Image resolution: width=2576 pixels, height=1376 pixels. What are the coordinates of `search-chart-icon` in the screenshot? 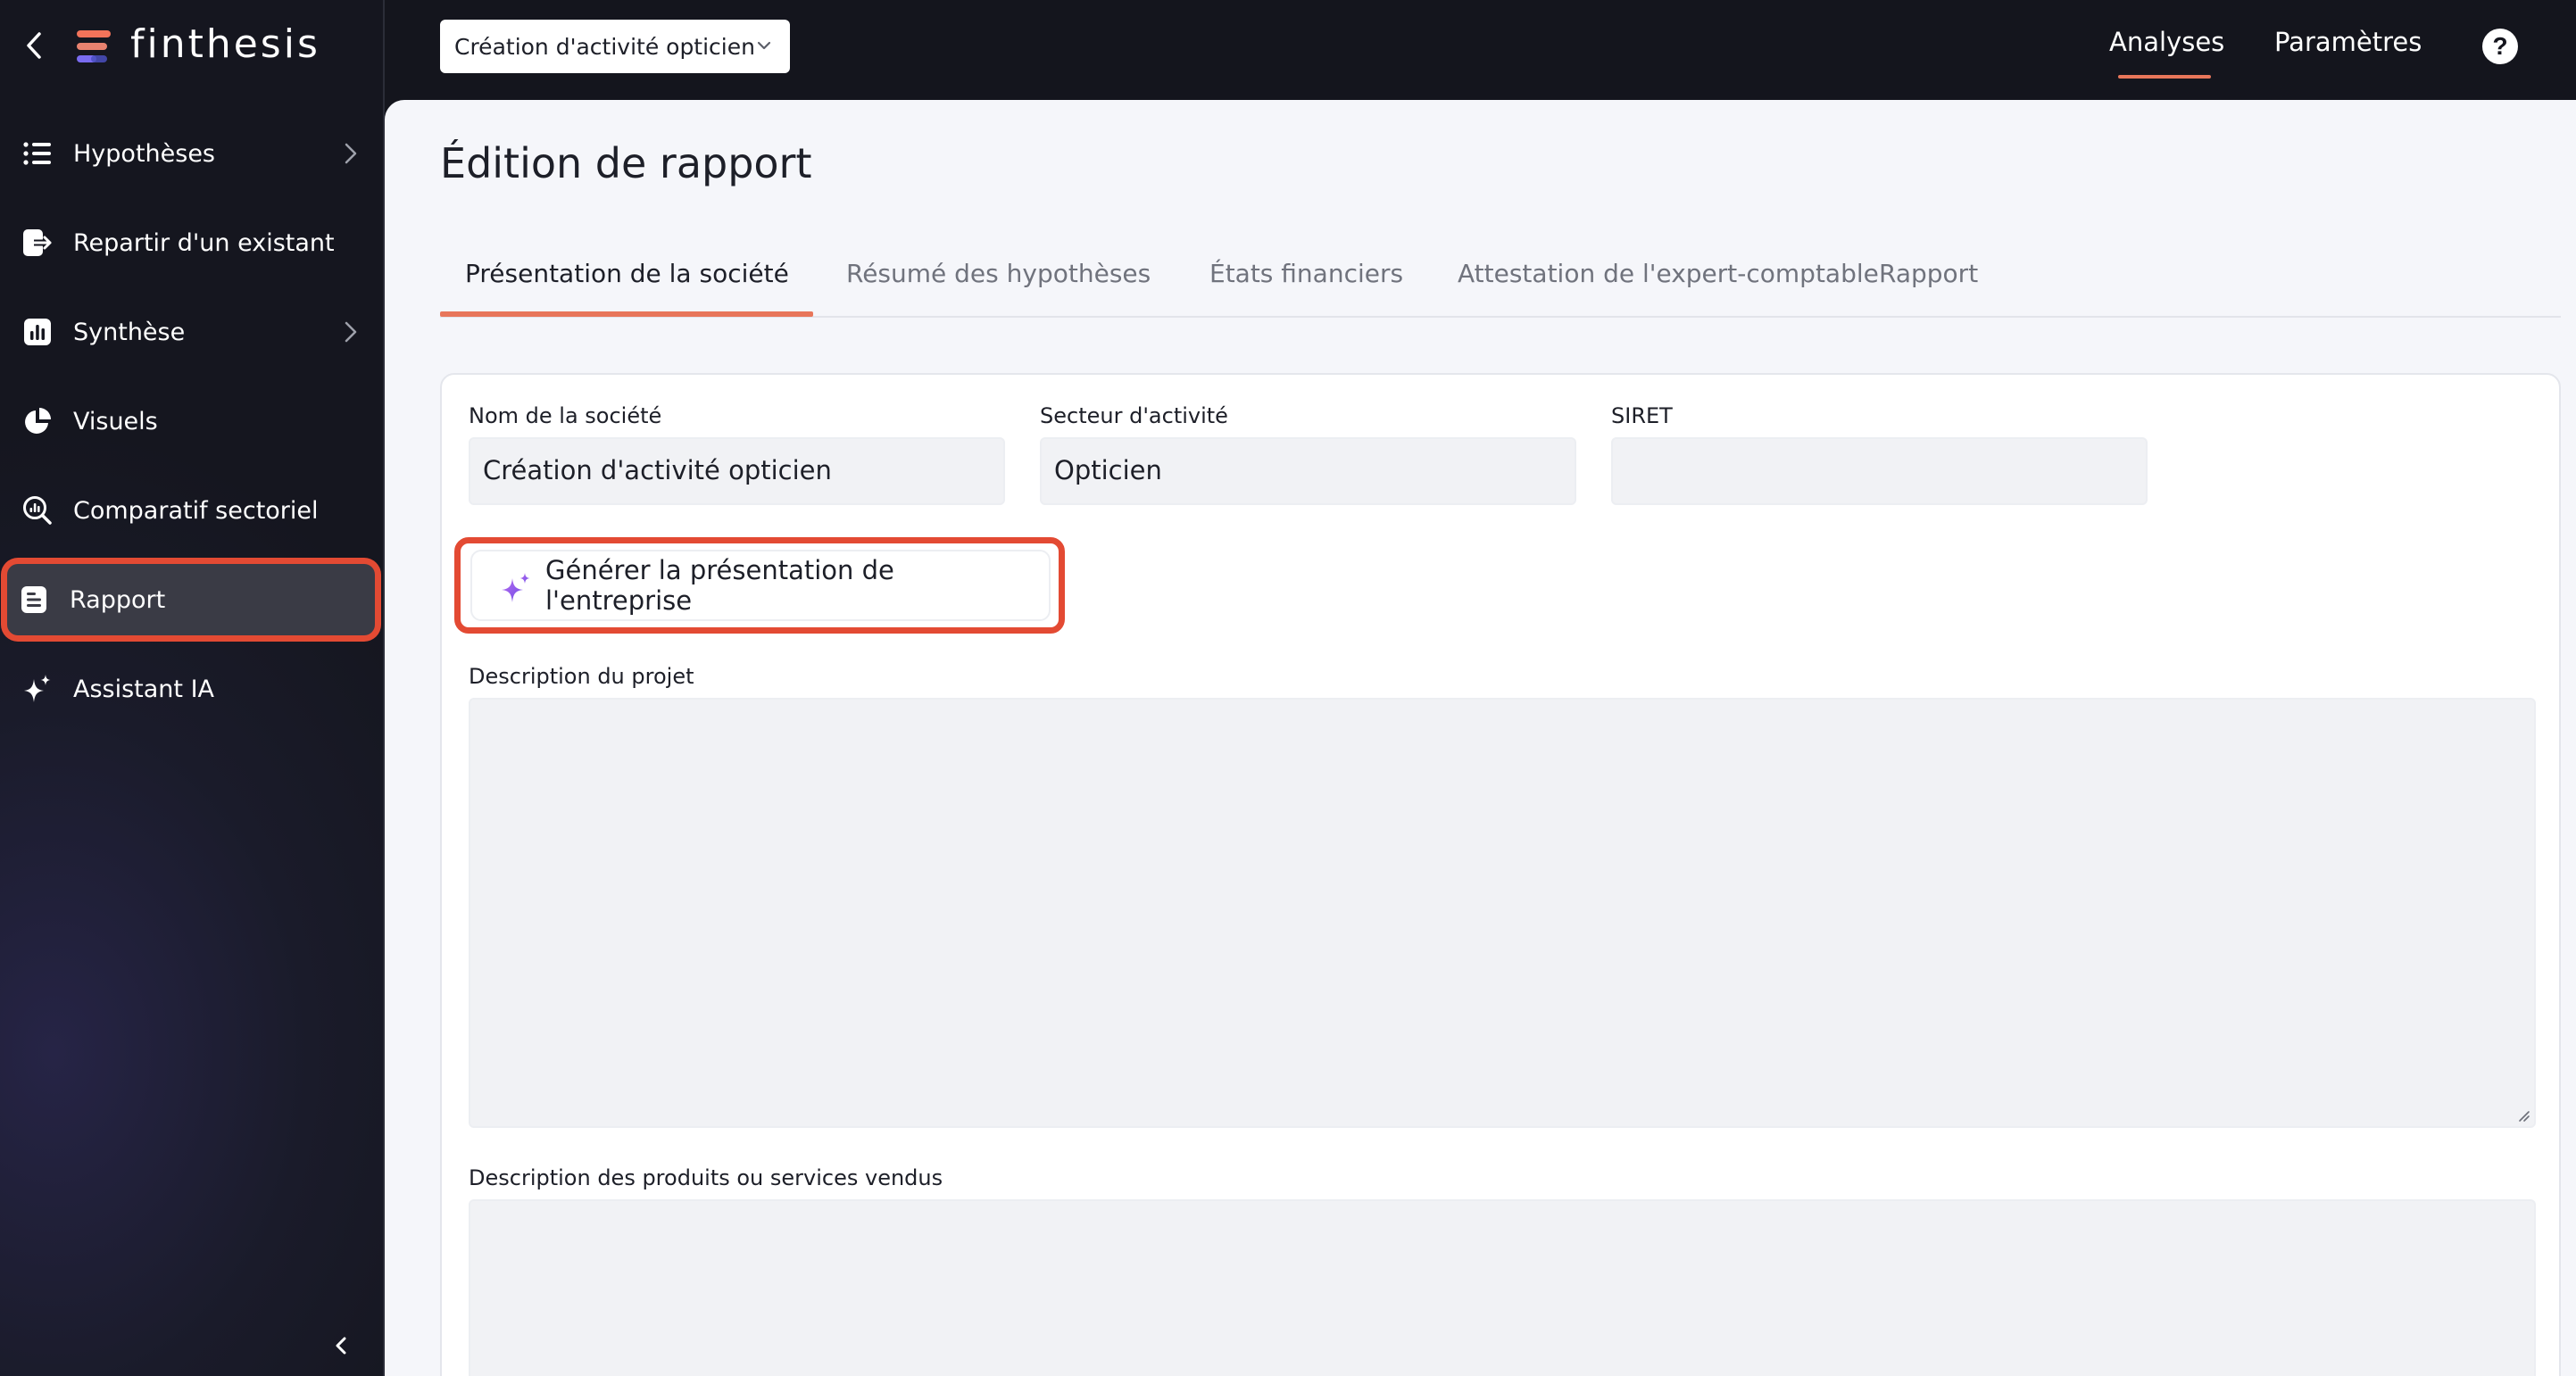 It's located at (37, 510).